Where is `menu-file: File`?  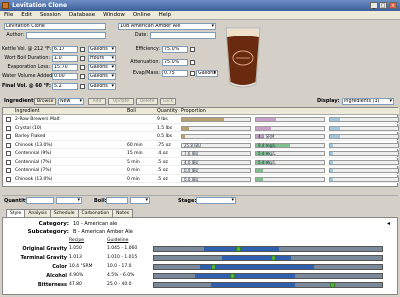 menu-file: File is located at coordinates (8, 15).